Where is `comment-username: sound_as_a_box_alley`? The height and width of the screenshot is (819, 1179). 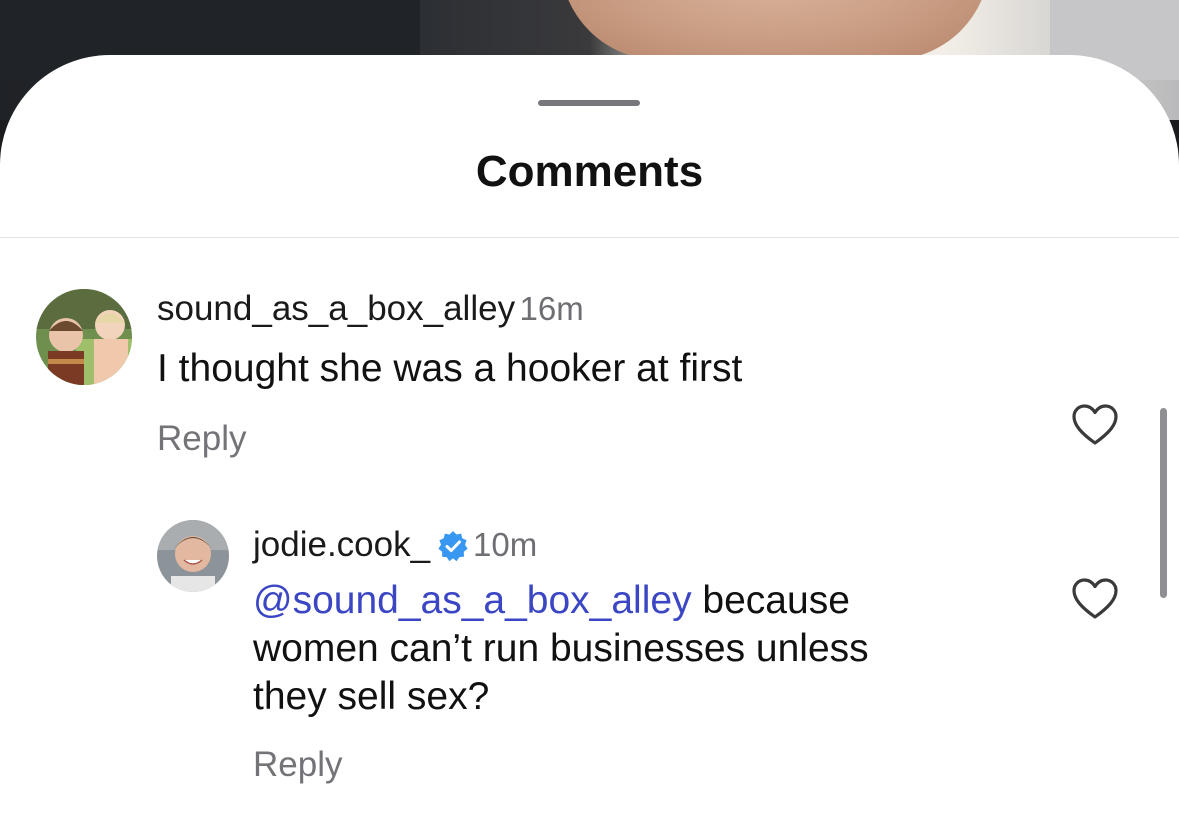 comment-username: sound_as_a_box_alley is located at coordinates (336, 308).